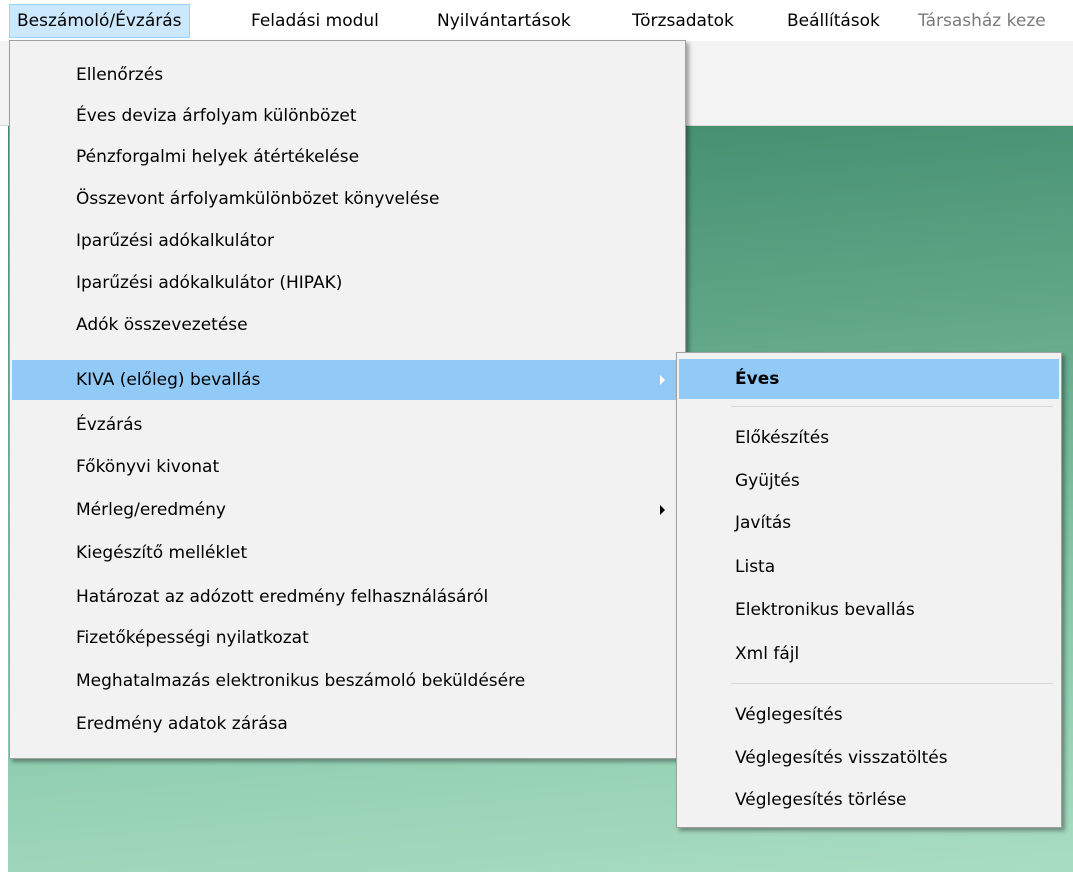 This screenshot has width=1073, height=872. What do you see at coordinates (982, 21) in the screenshot?
I see `menu-tarsashaz-kezeles: Társasház keze` at bounding box center [982, 21].